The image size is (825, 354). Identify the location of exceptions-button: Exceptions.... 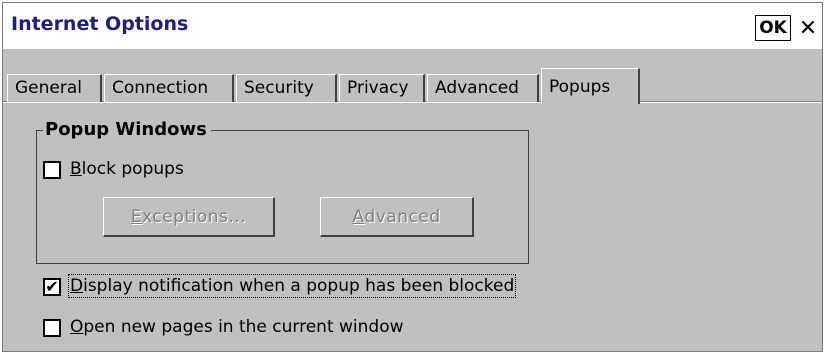
(189, 217).